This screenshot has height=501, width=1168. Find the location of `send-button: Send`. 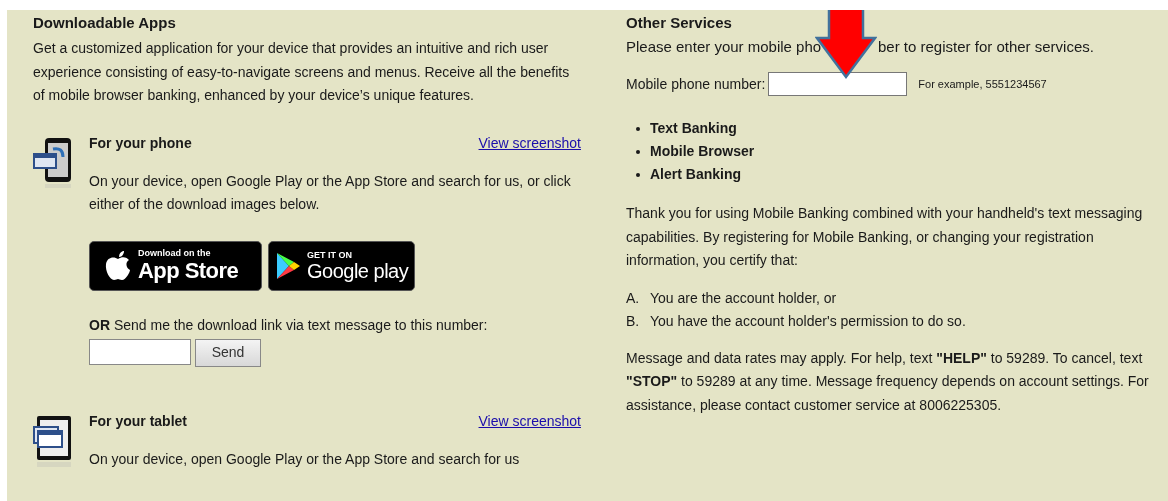

send-button: Send is located at coordinates (228, 352).